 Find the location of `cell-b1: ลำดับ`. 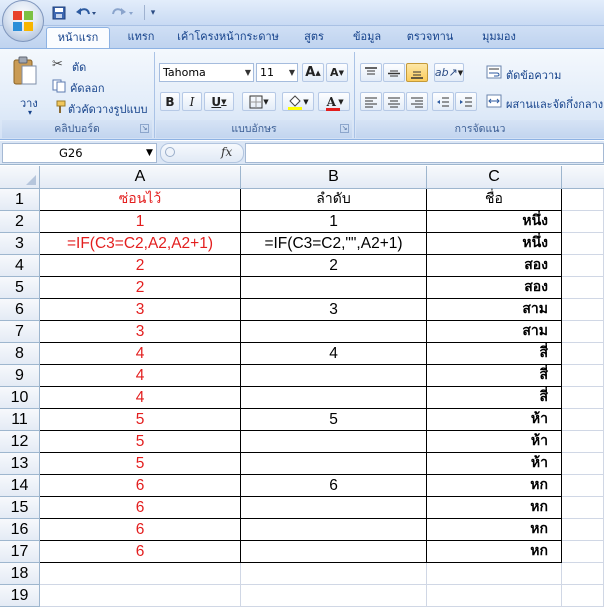

cell-b1: ลำดับ is located at coordinates (334, 200).